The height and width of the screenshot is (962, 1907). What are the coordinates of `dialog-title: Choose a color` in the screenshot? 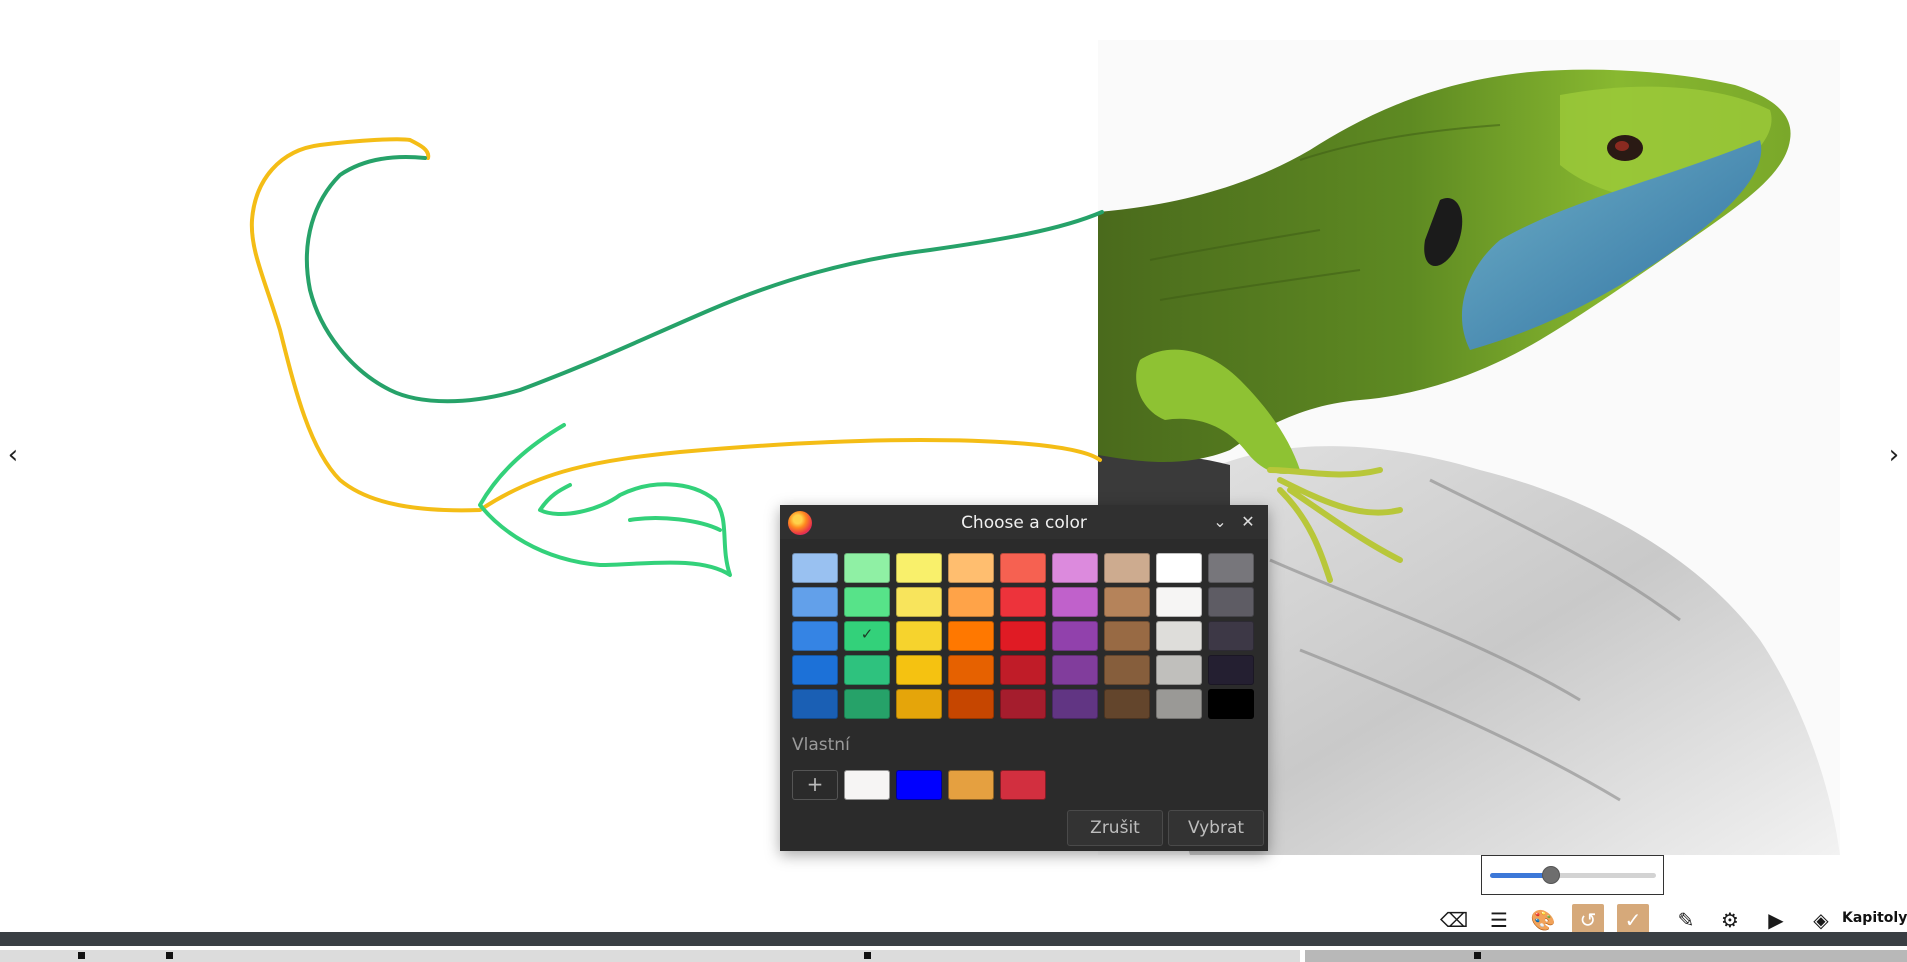 It's located at (1024, 523).